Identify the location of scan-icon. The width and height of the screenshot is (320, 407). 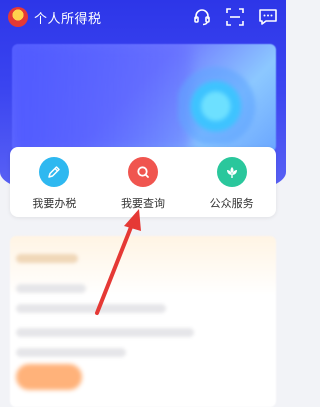
(235, 17).